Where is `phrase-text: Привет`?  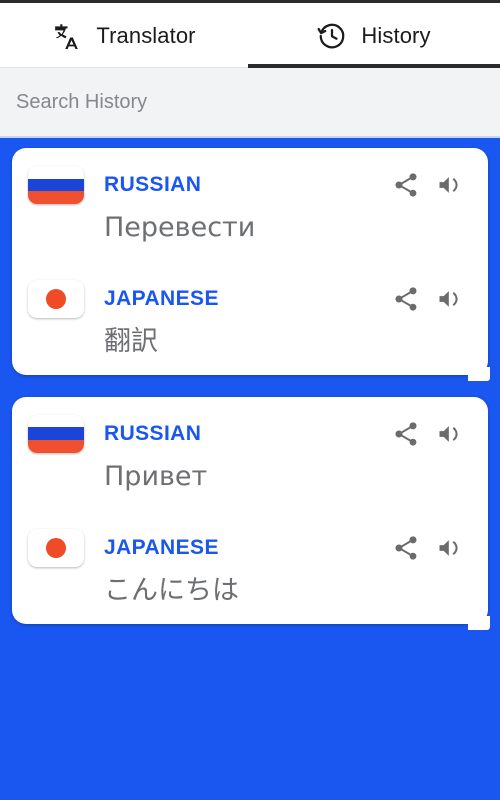 phrase-text: Привет is located at coordinates (156, 476).